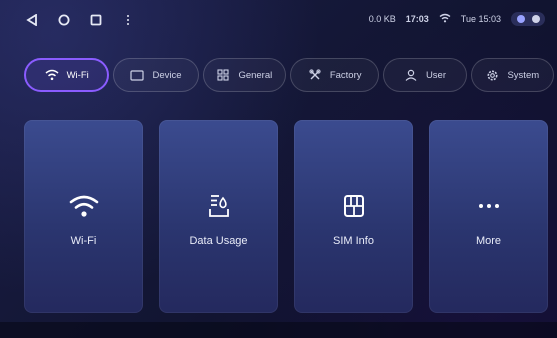  What do you see at coordinates (223, 75) in the screenshot?
I see `grid-icon` at bounding box center [223, 75].